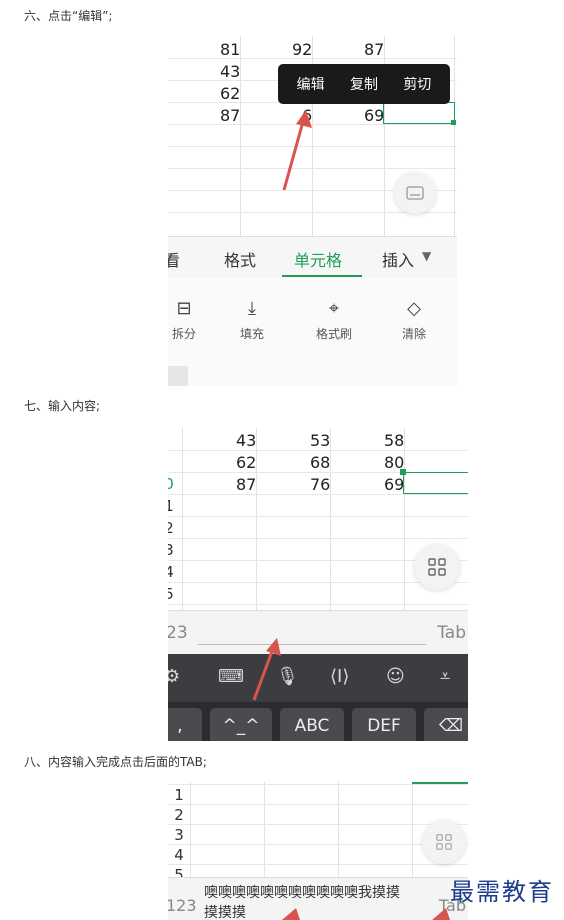 This screenshot has width=564, height=920. What do you see at coordinates (320, 462) in the screenshot?
I see `cell: 68` at bounding box center [320, 462].